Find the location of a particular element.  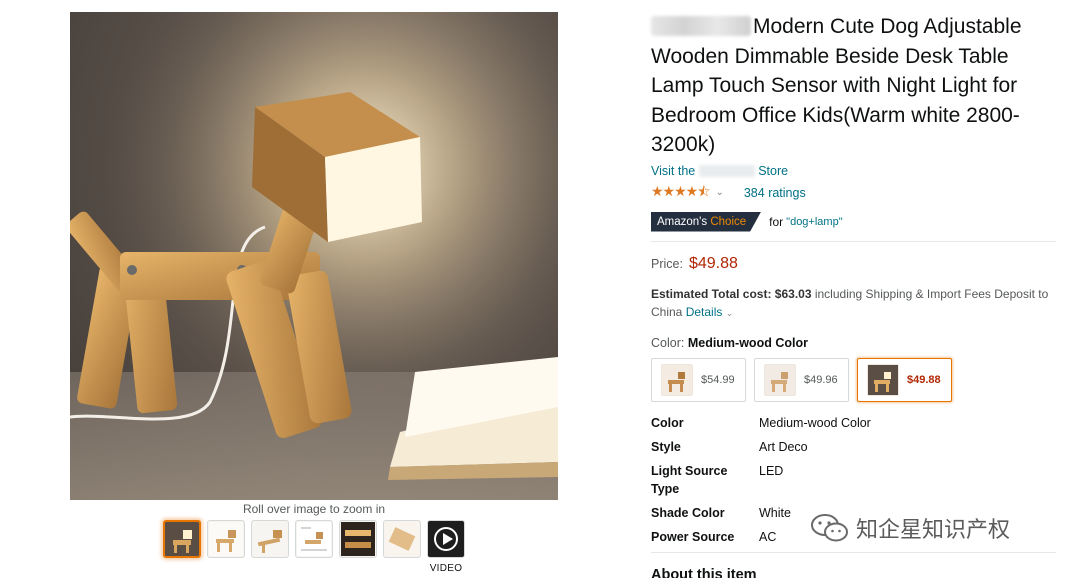

store-suffix: Store is located at coordinates (773, 170).